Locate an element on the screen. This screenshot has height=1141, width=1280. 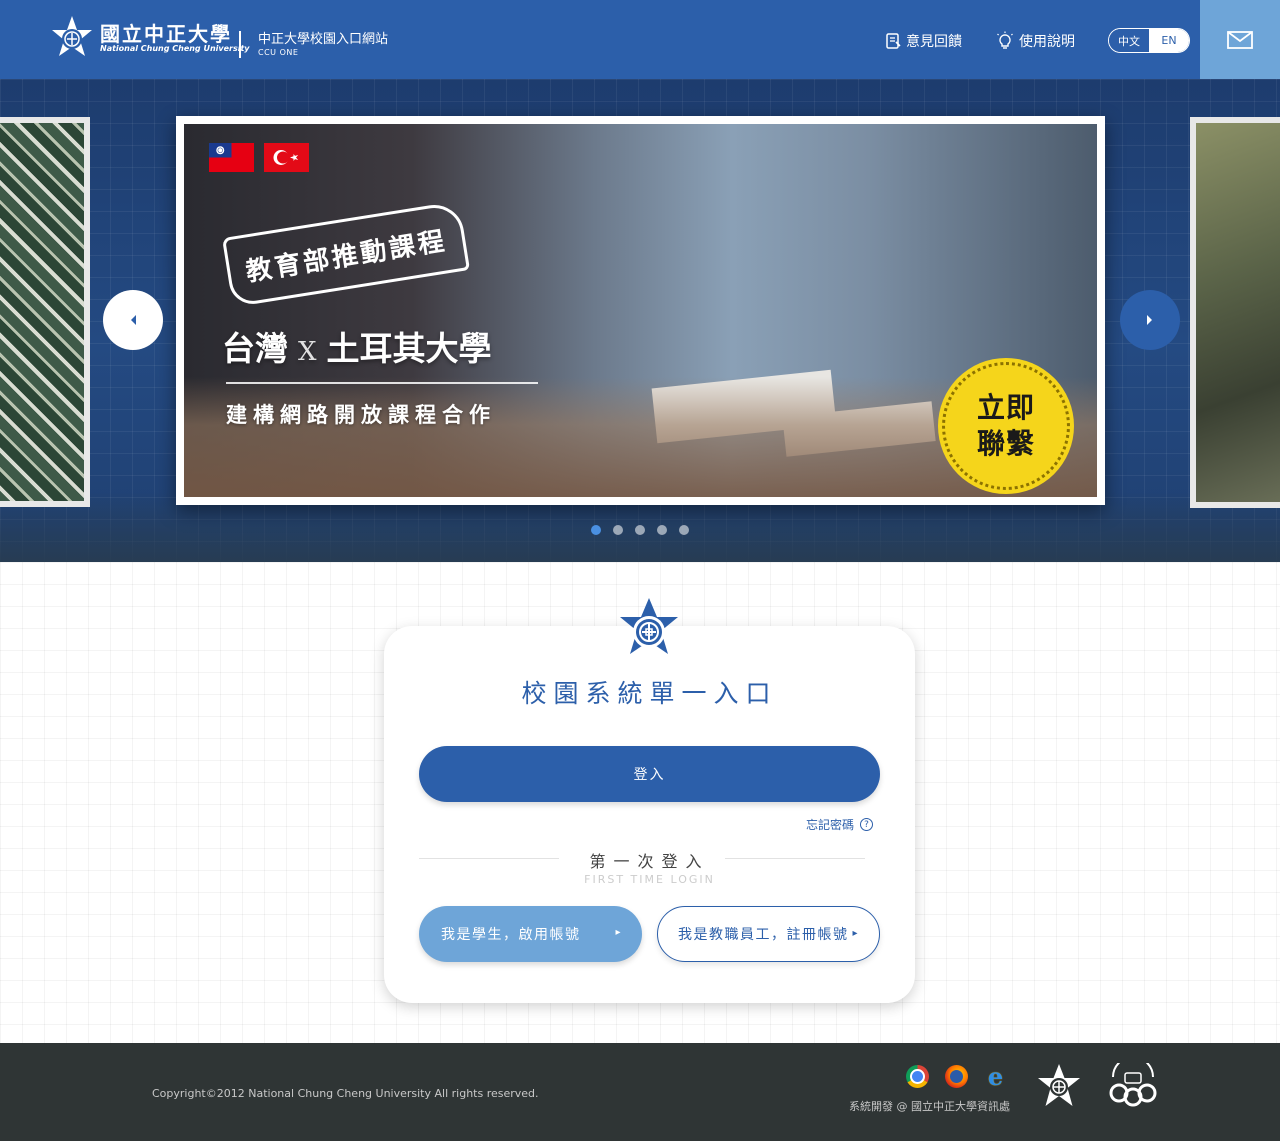
chevron-left-icon is located at coordinates (133, 320).